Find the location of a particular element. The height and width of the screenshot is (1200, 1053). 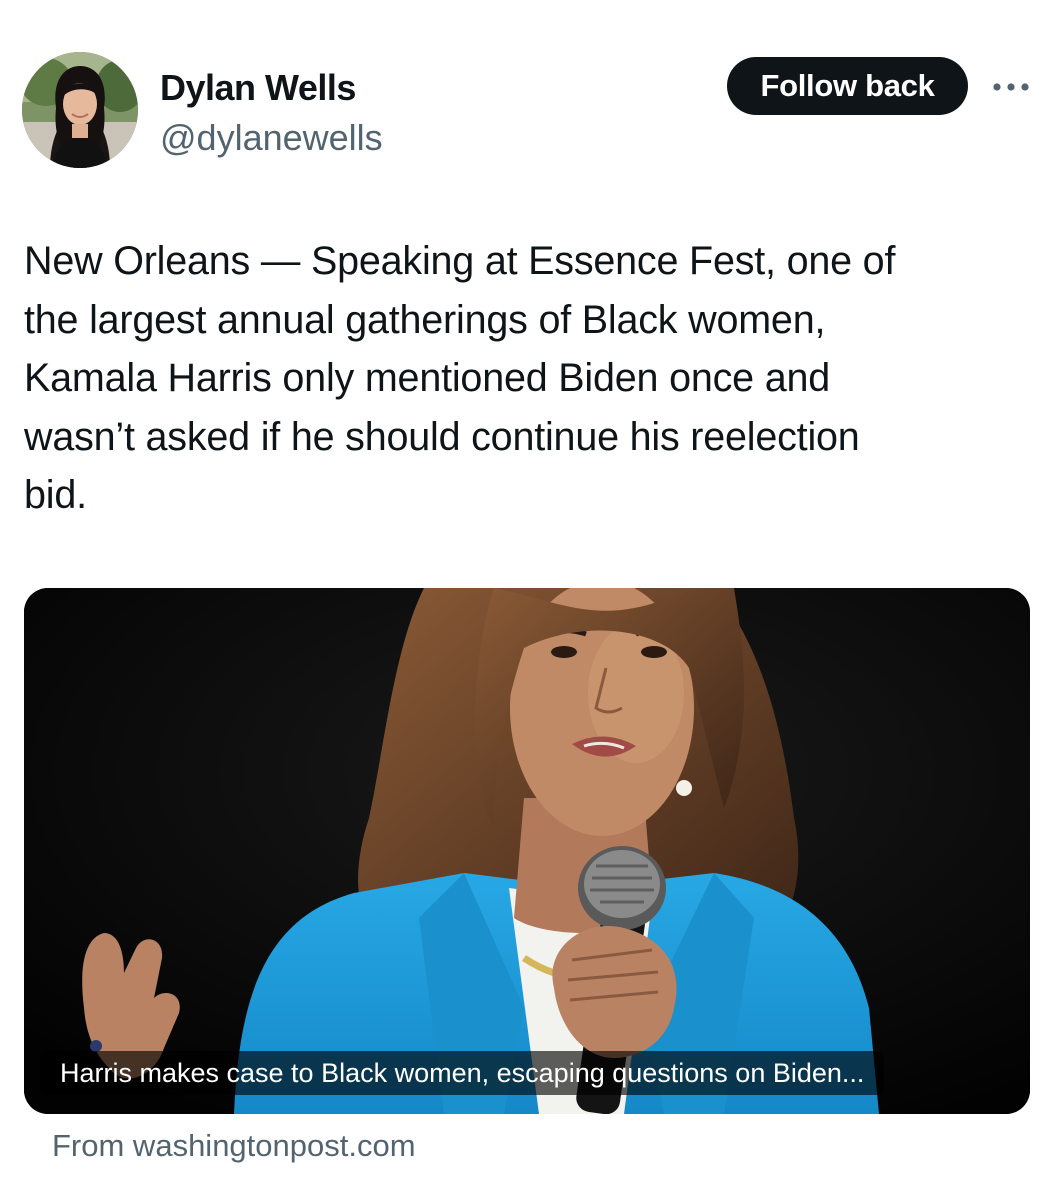

follow-back-button: Follow back is located at coordinates (847, 86).